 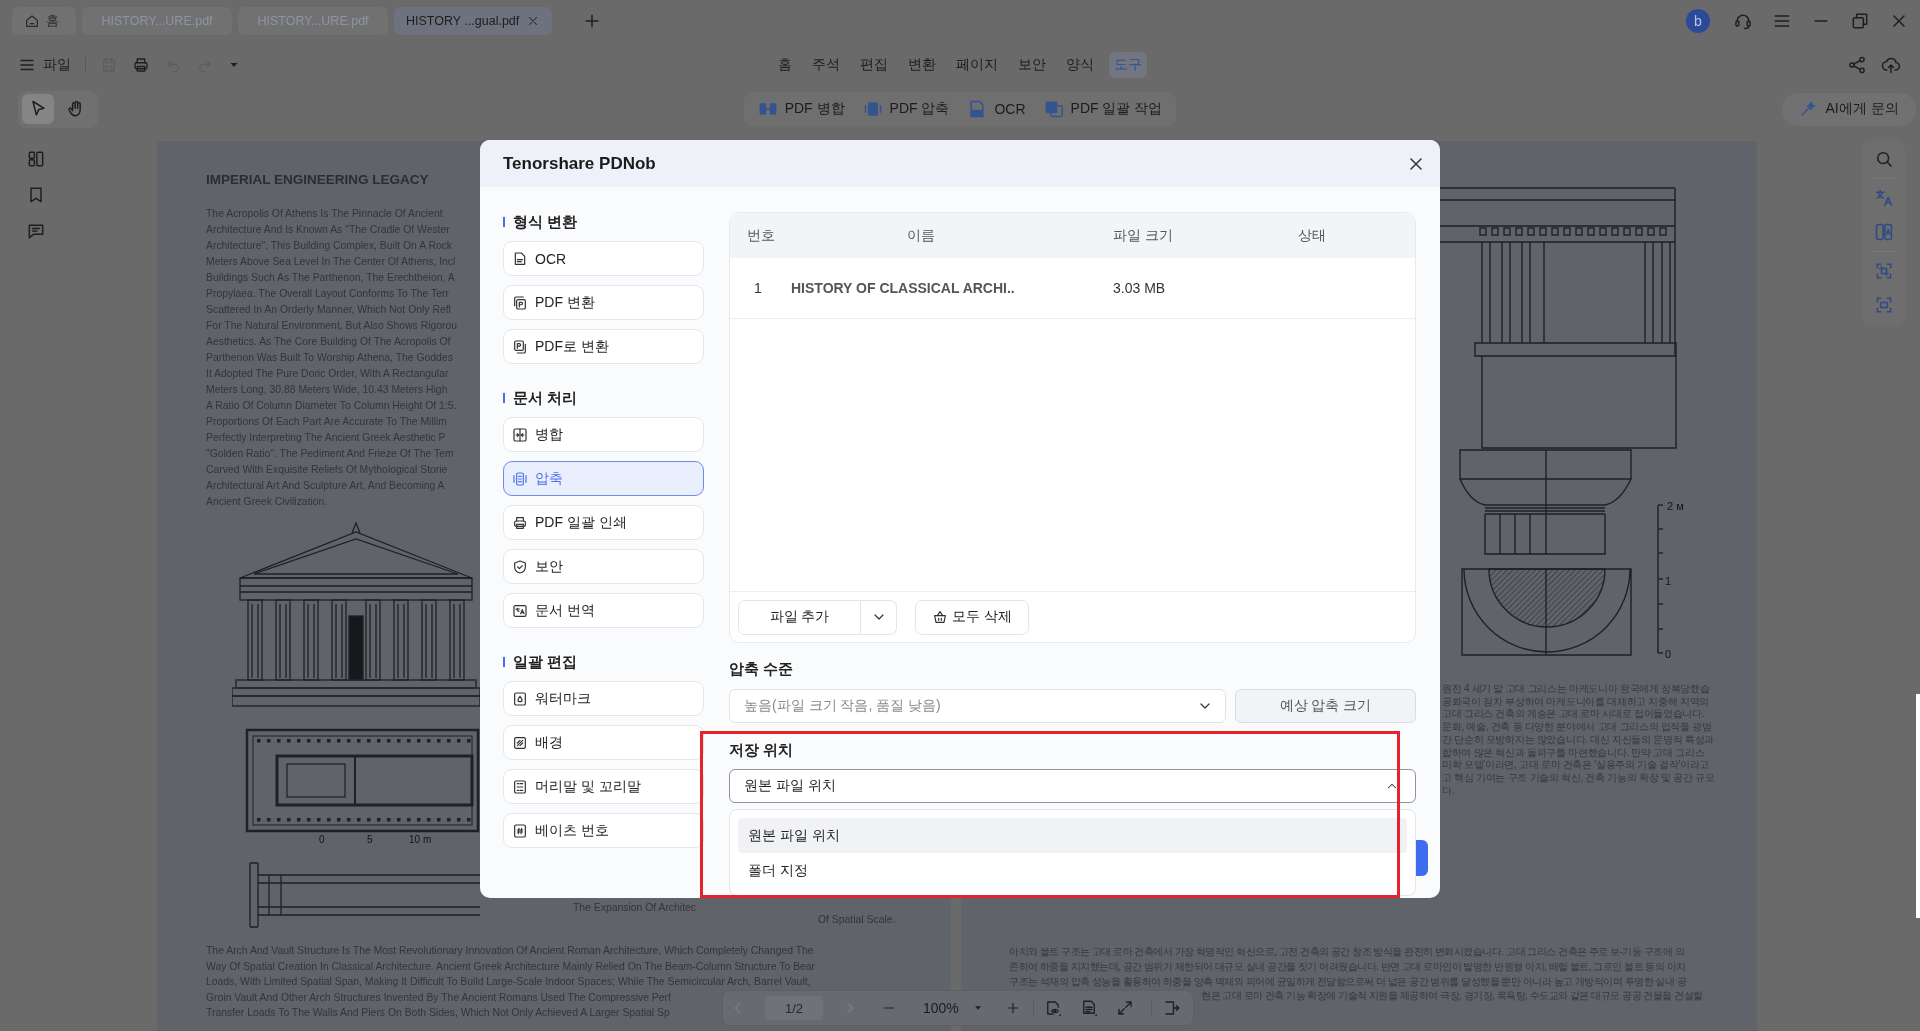 I want to click on scale-label: 5, so click(x=370, y=840).